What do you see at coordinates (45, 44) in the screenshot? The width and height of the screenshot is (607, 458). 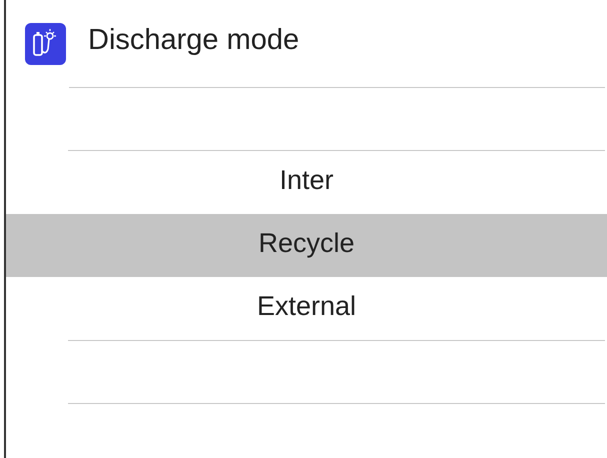 I see `battery-lamp-icon` at bounding box center [45, 44].